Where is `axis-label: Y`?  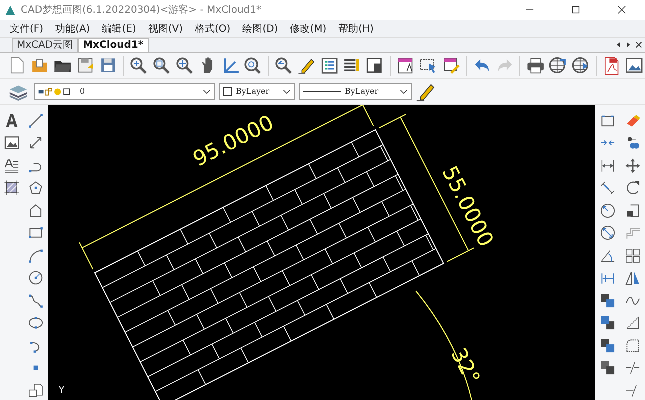 axis-label: Y is located at coordinates (61, 391).